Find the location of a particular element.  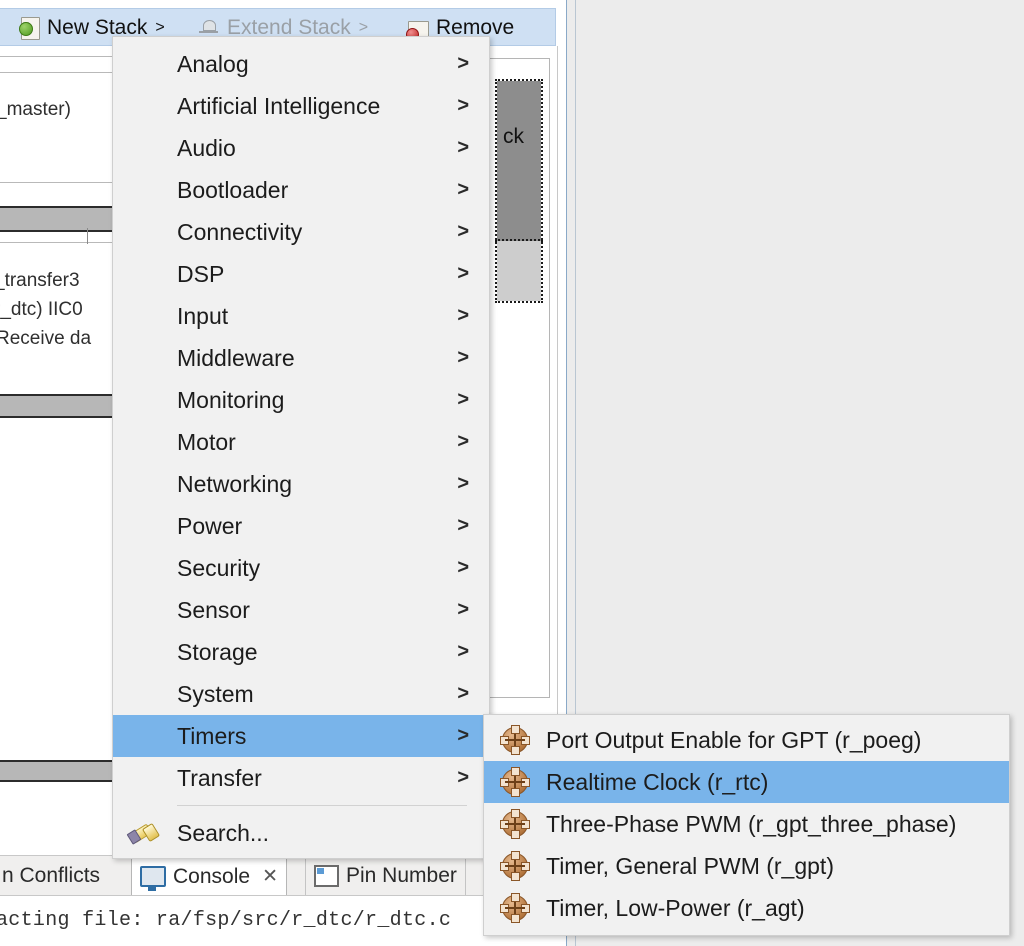

tab-conflicts-label: n Conflicts is located at coordinates (51, 875).